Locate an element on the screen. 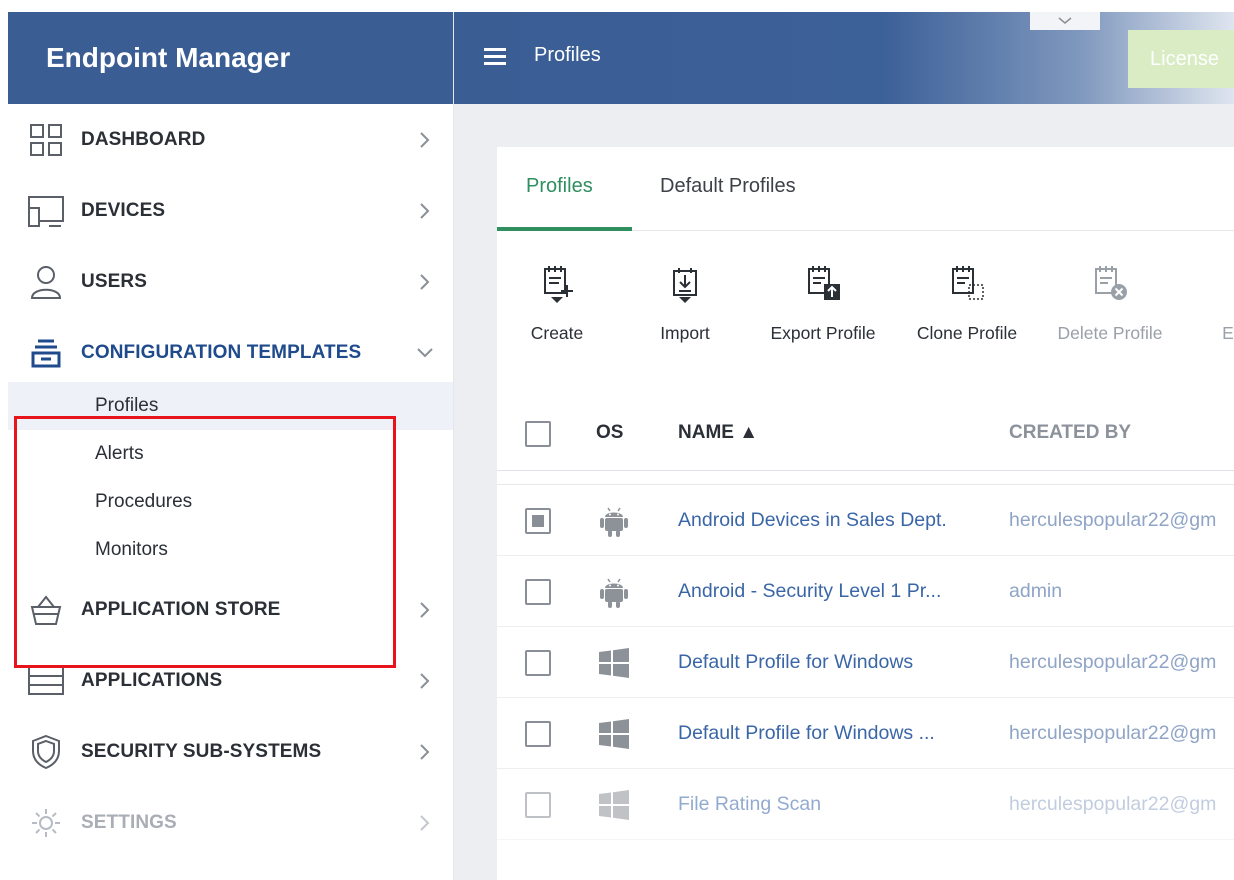 This screenshot has width=1234, height=880. toolbar-label: Import is located at coordinates (685, 333).